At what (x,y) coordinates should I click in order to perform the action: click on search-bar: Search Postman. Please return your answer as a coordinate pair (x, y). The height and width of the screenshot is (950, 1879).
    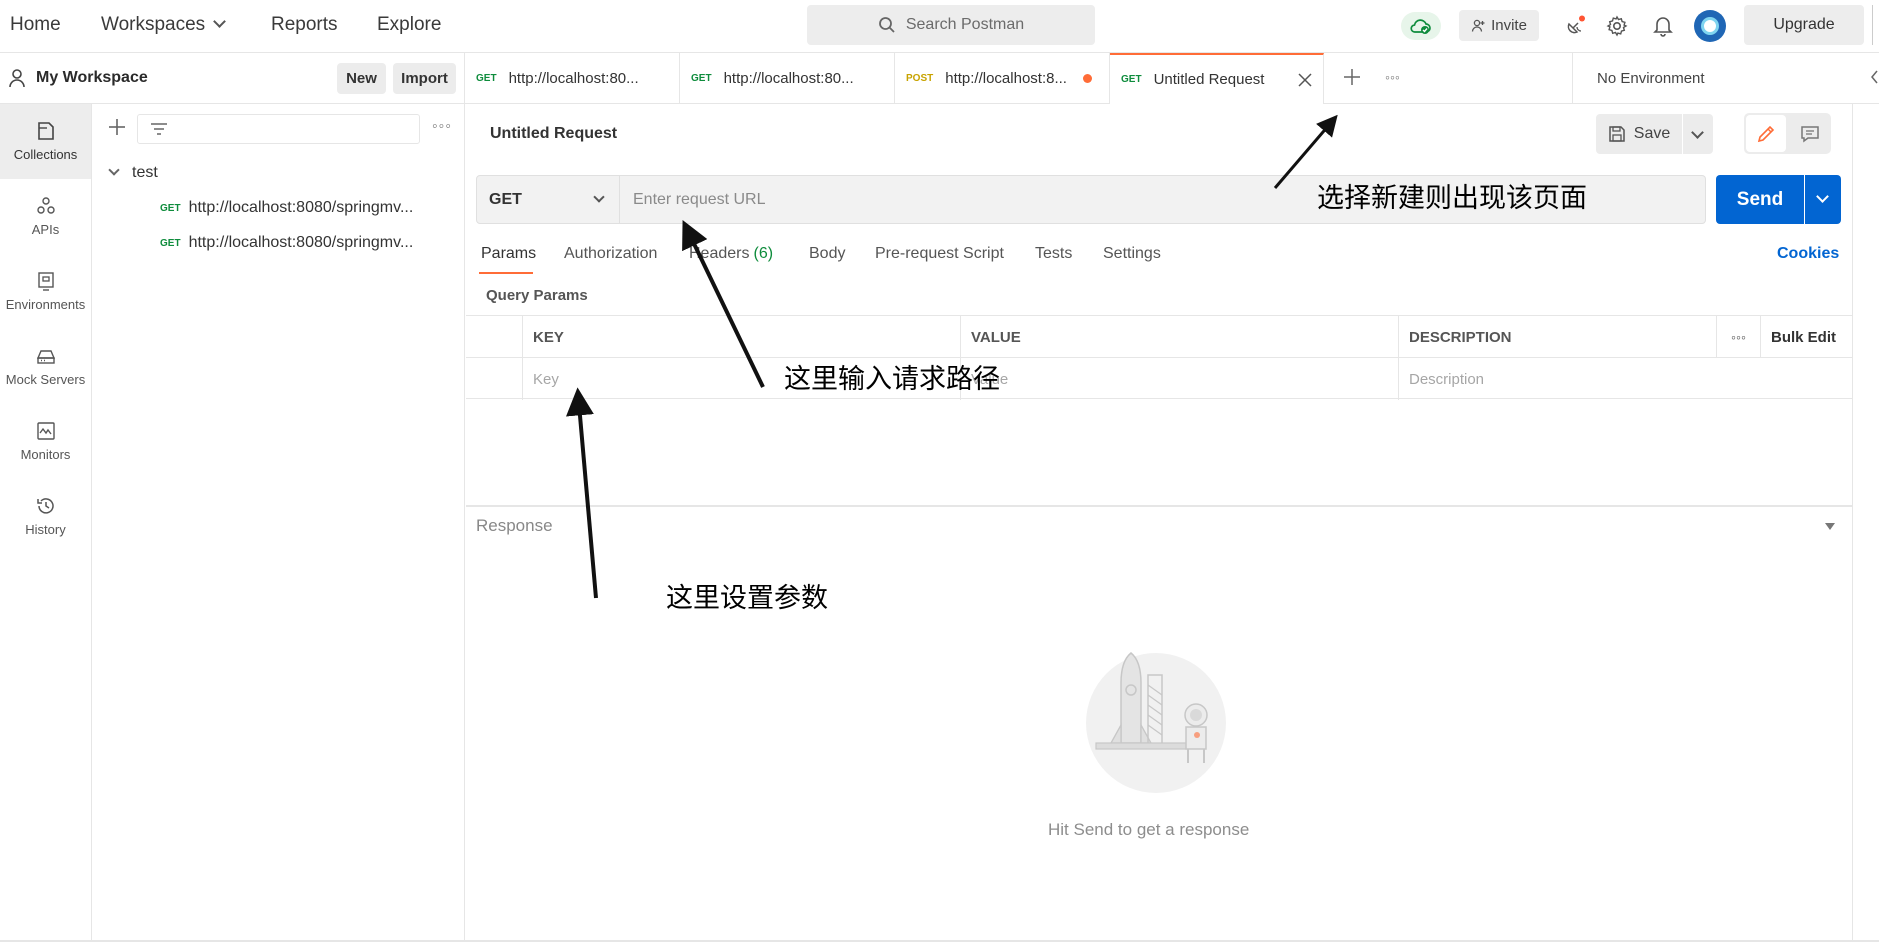
    Looking at the image, I should click on (951, 25).